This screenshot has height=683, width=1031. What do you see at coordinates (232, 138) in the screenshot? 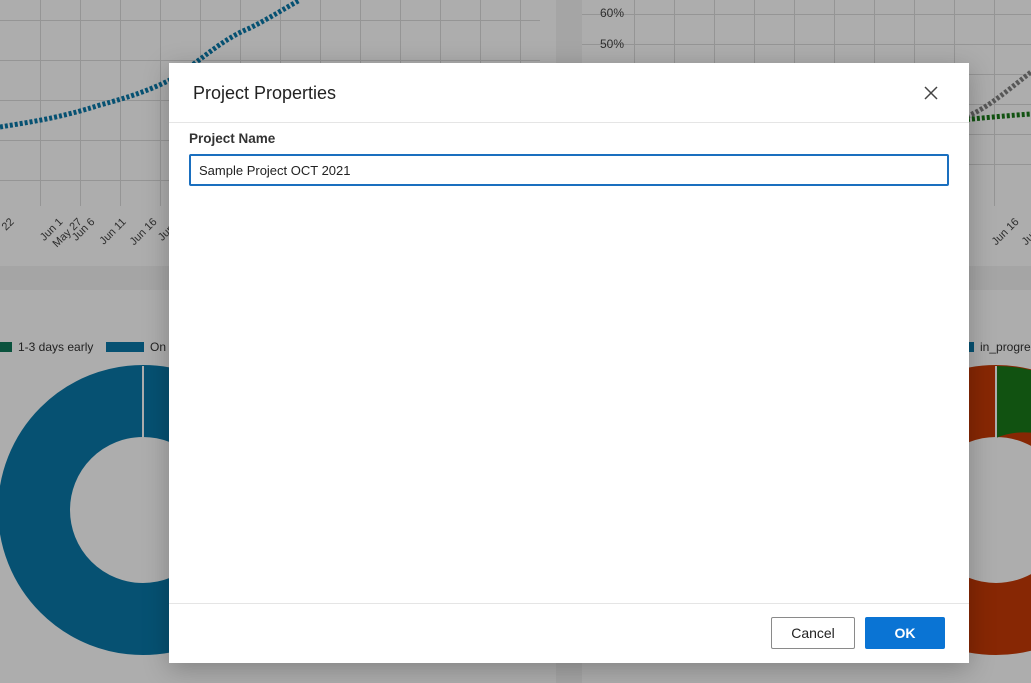
I see `project-name-label: Project Name` at bounding box center [232, 138].